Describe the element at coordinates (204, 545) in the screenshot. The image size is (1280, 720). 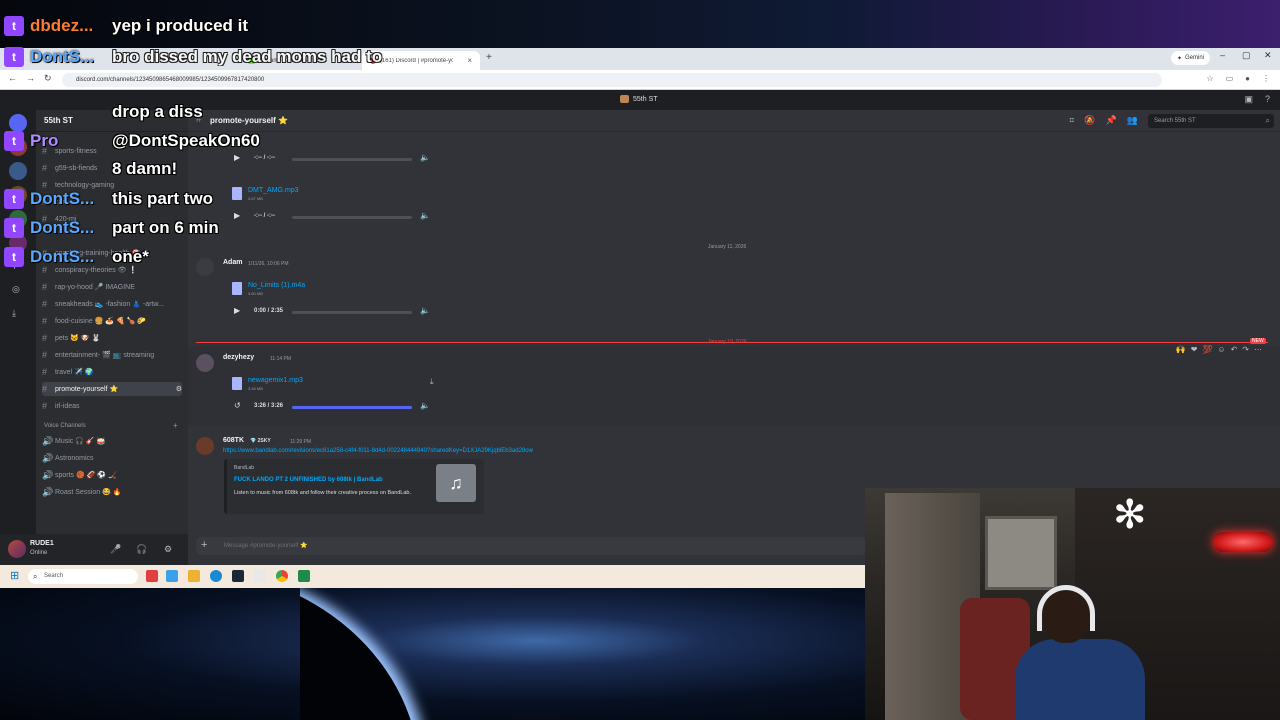
I see `attach-plus-icon: +` at that location.